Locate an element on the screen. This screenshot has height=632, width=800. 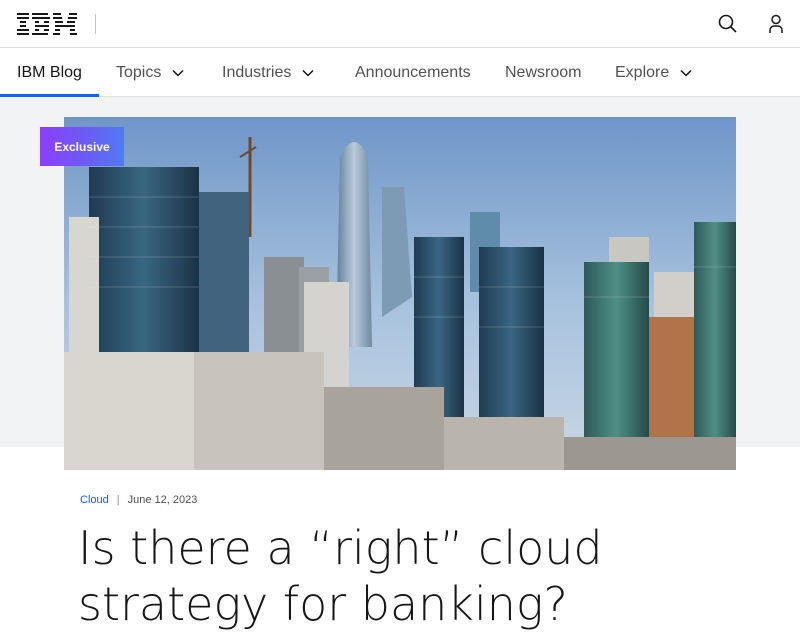
nav-item-label: Topics is located at coordinates (139, 72).